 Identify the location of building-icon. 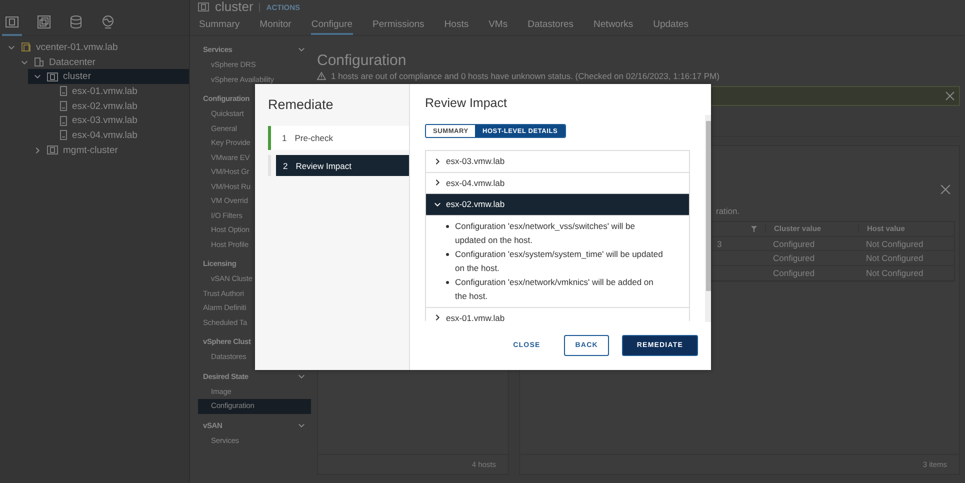
(39, 62).